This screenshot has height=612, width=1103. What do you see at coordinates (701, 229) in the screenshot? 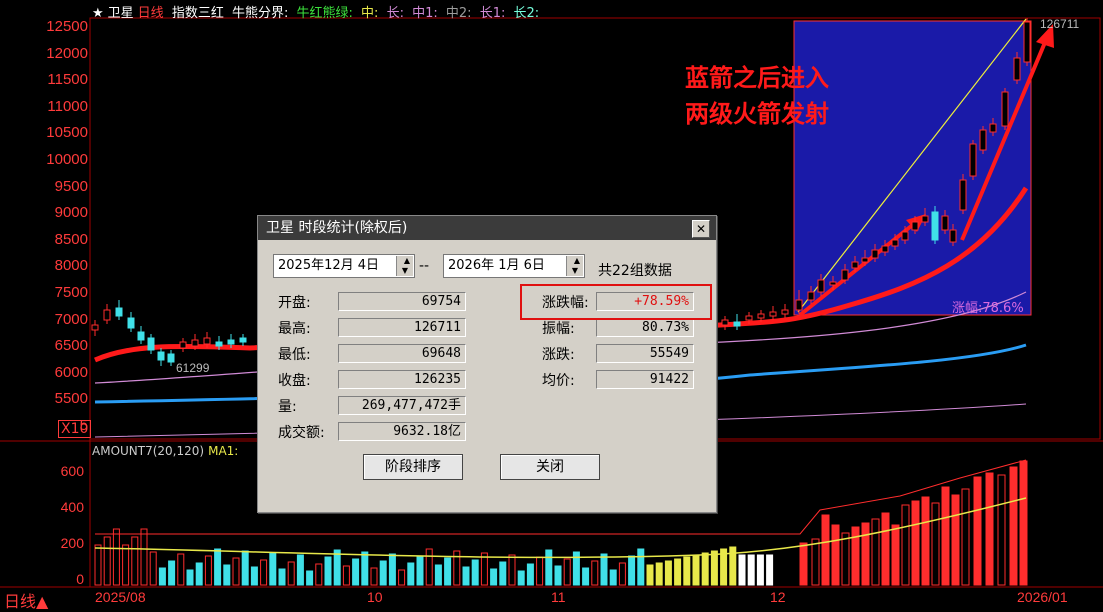
I see `close-icon: ✕` at bounding box center [701, 229].